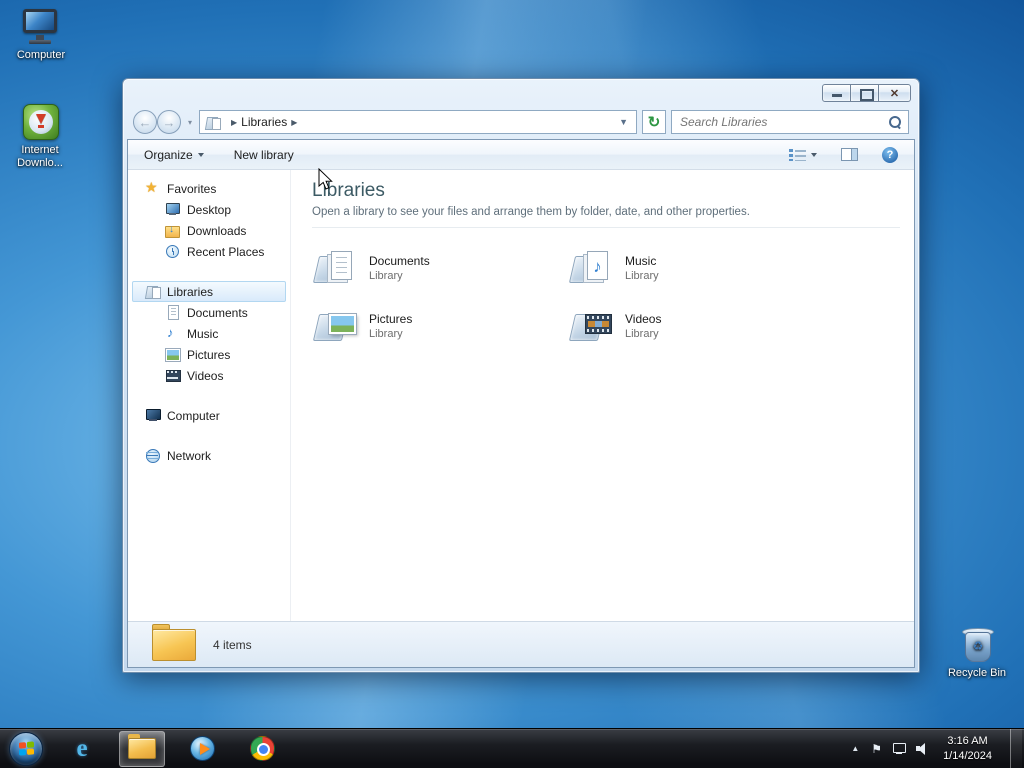  Describe the element at coordinates (899, 748) in the screenshot. I see `network-status-icon` at that location.